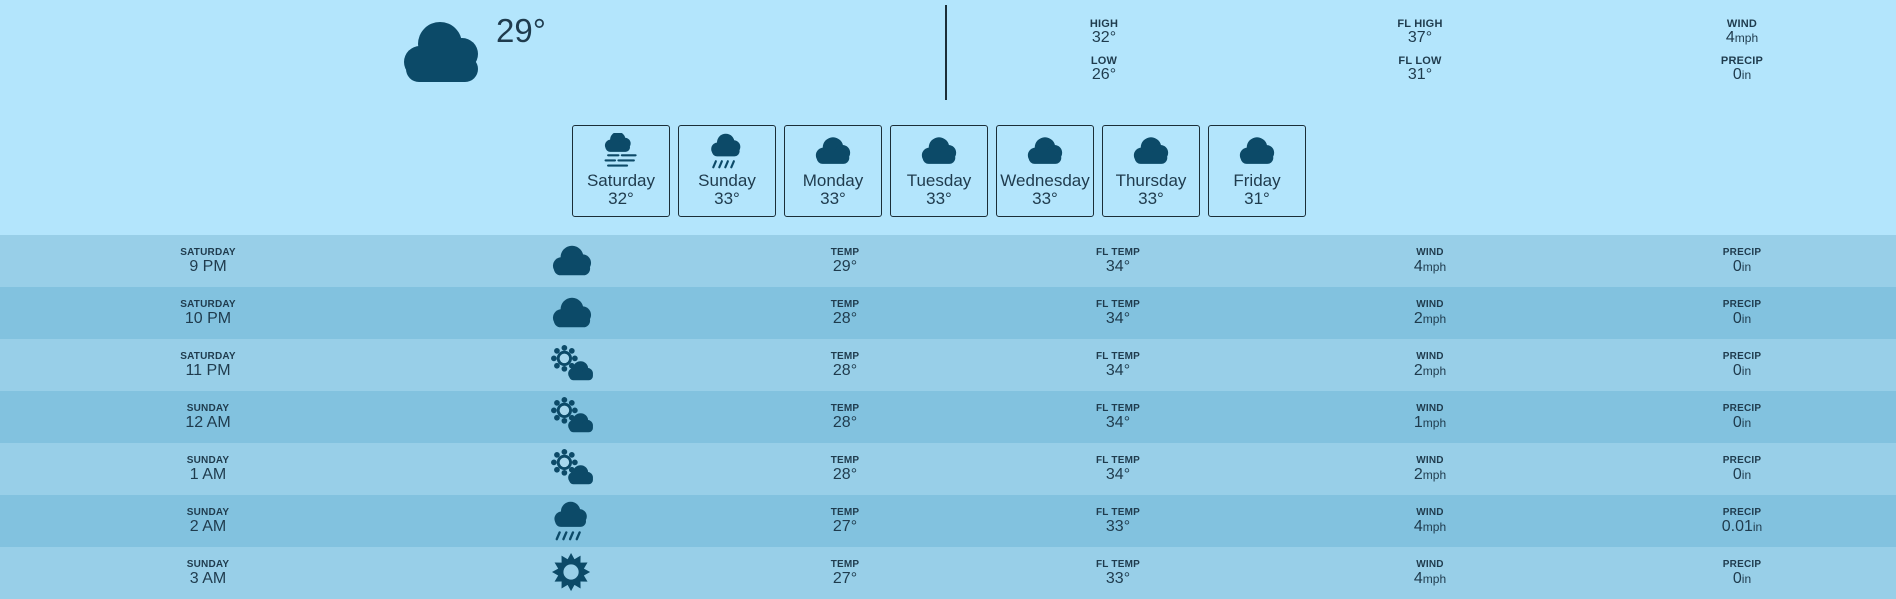  What do you see at coordinates (621, 198) in the screenshot?
I see `day-temp: 32°` at bounding box center [621, 198].